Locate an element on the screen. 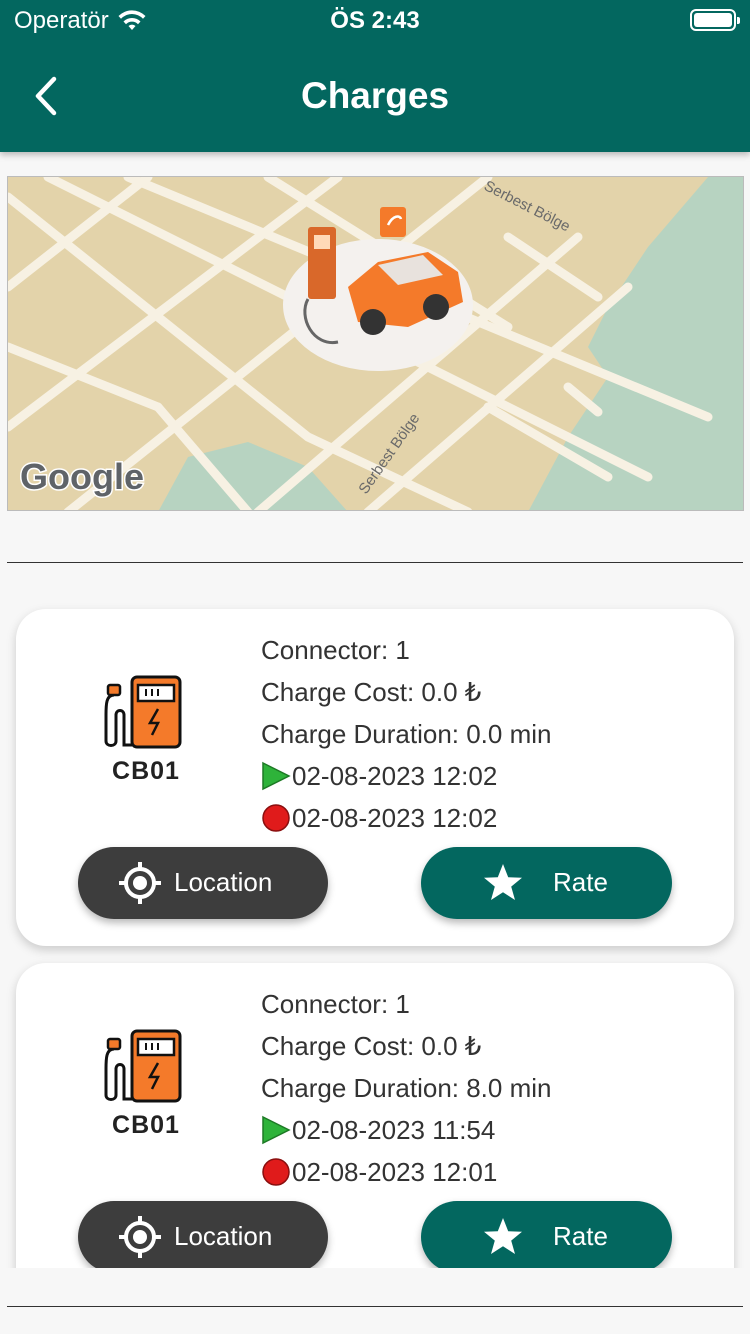 The image size is (750, 1334). status-bar: Operatör ÖS 2:43 is located at coordinates (375, 22).